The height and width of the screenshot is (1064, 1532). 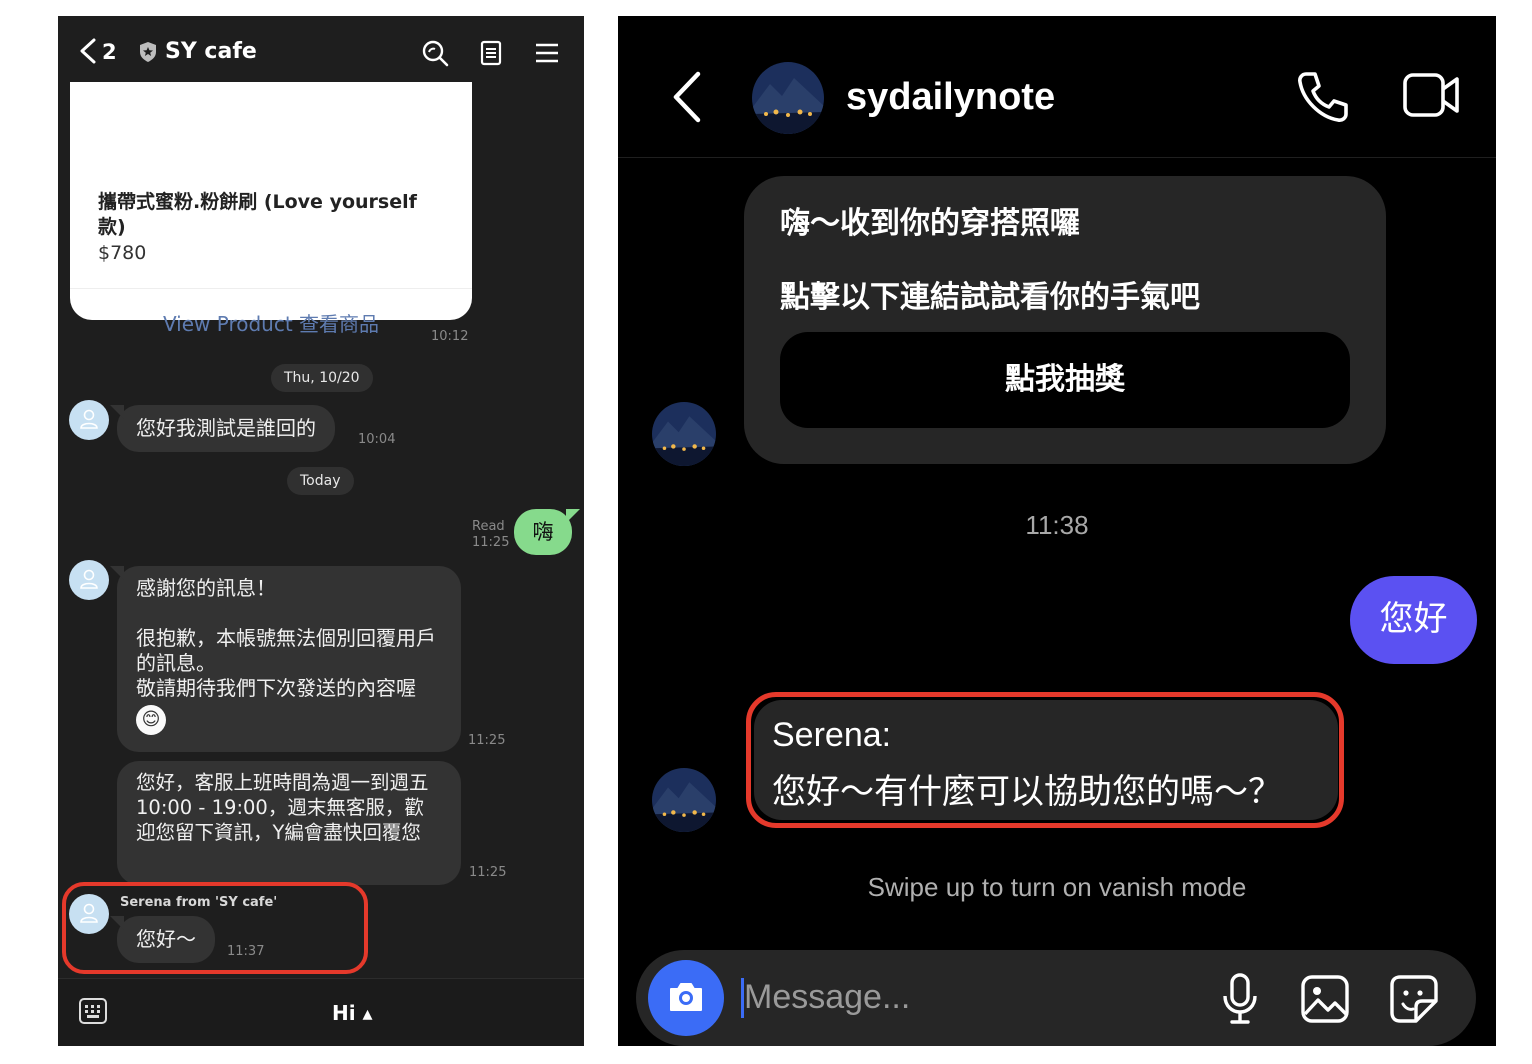 I want to click on menu-icon, so click(x=547, y=53).